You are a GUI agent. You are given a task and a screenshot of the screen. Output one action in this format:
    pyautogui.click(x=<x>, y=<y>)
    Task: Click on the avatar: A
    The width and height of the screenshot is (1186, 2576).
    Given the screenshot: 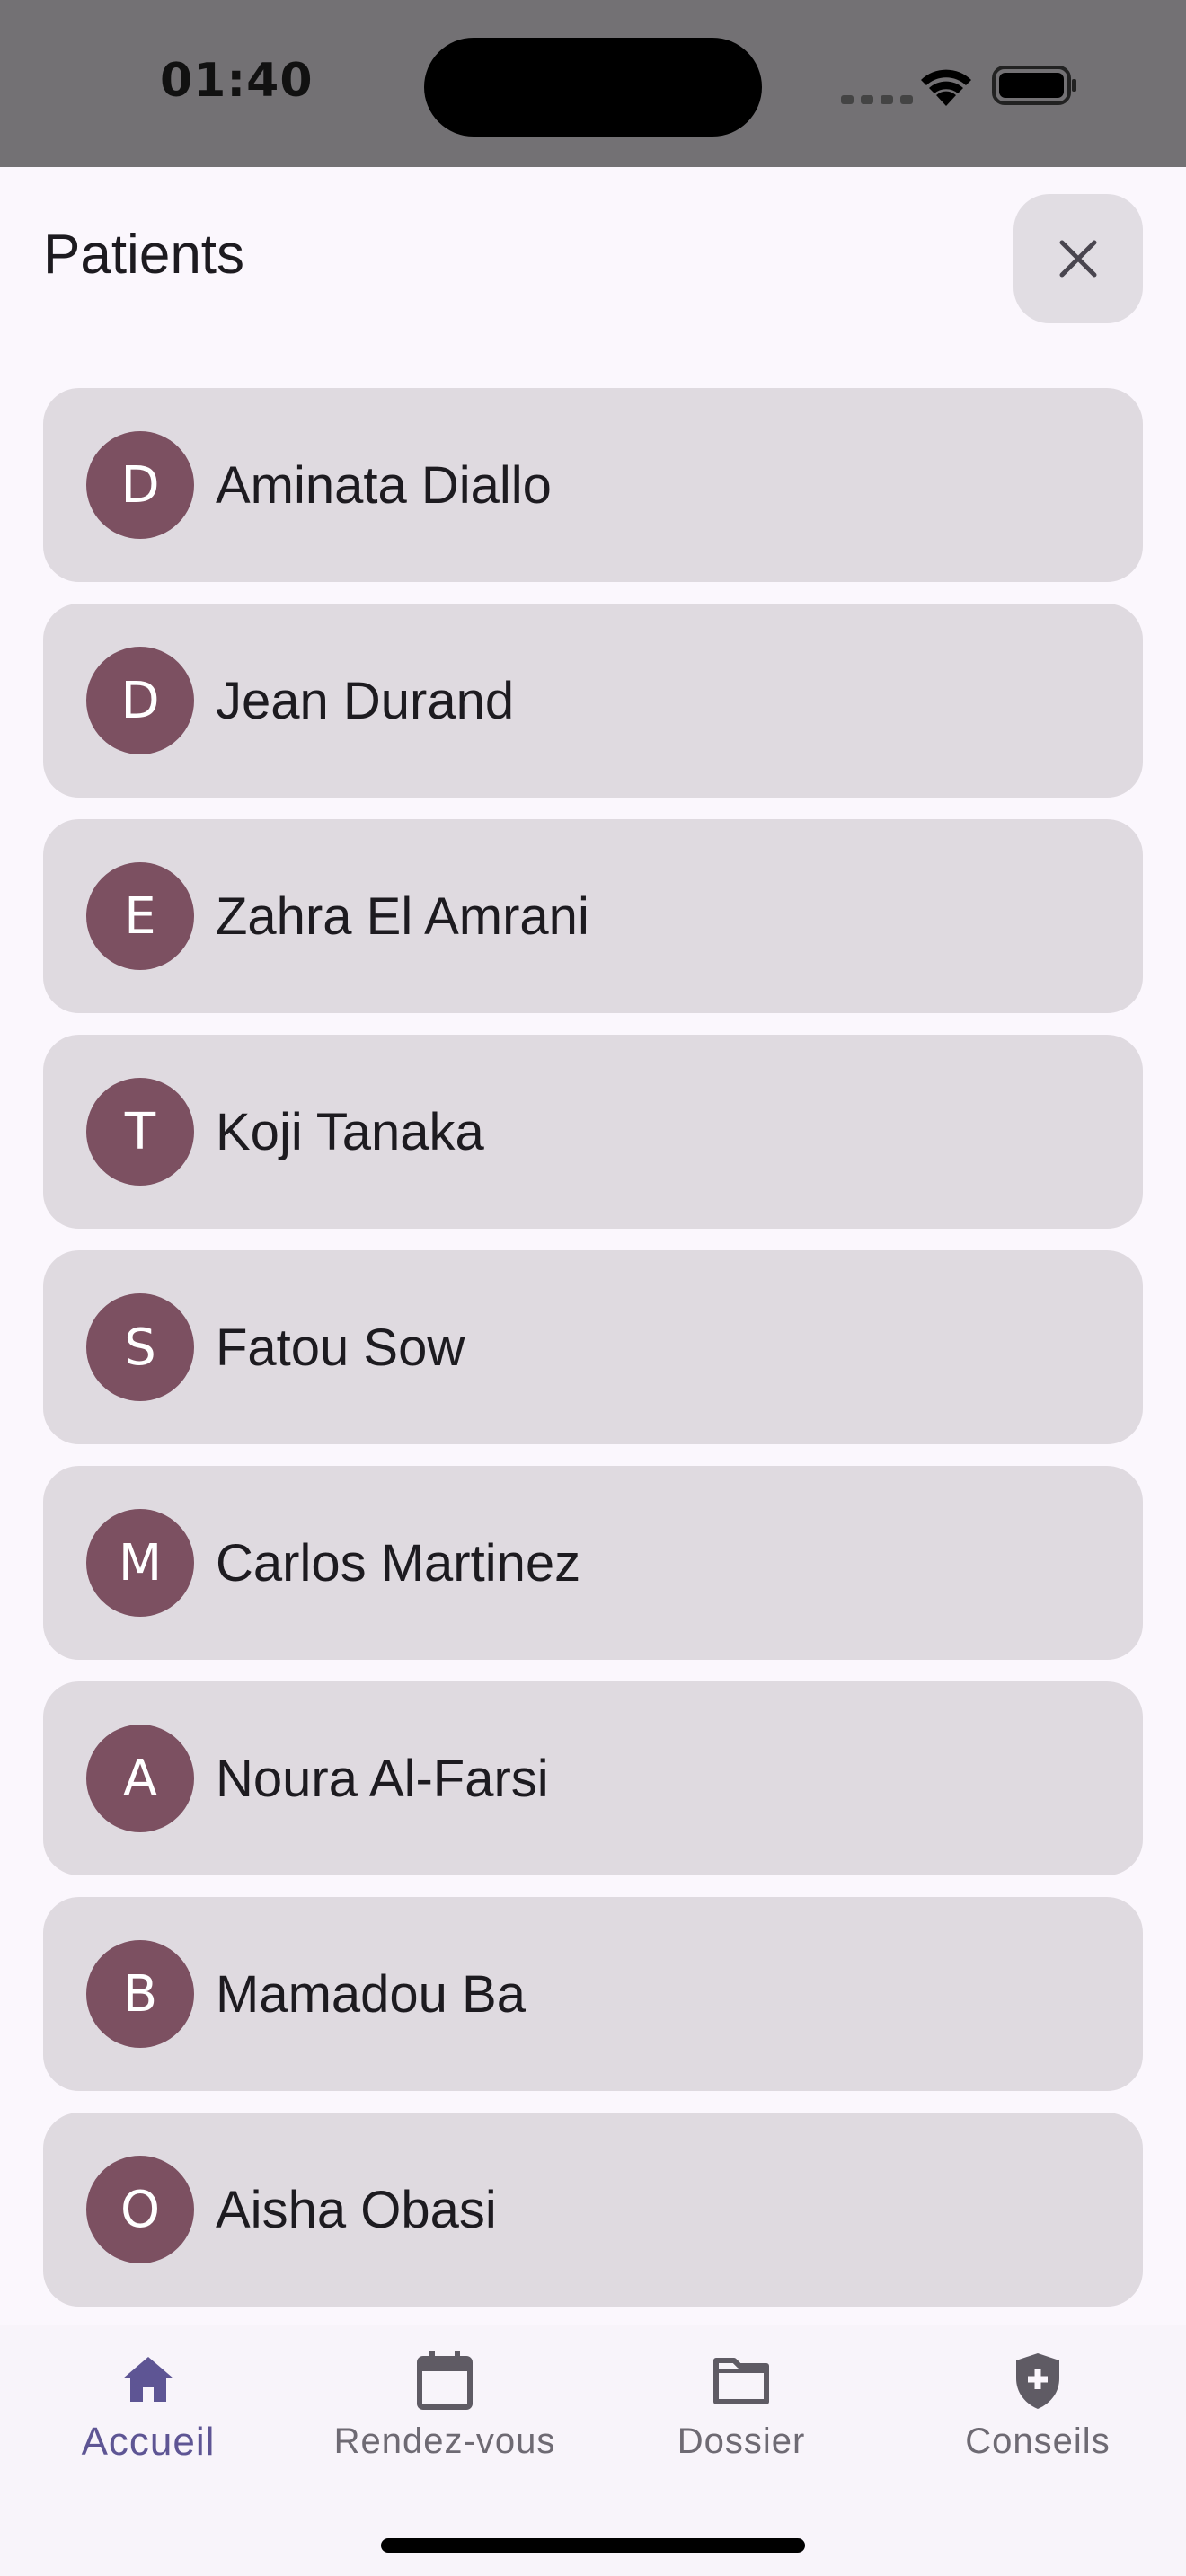 What is the action you would take?
    pyautogui.click(x=140, y=1778)
    